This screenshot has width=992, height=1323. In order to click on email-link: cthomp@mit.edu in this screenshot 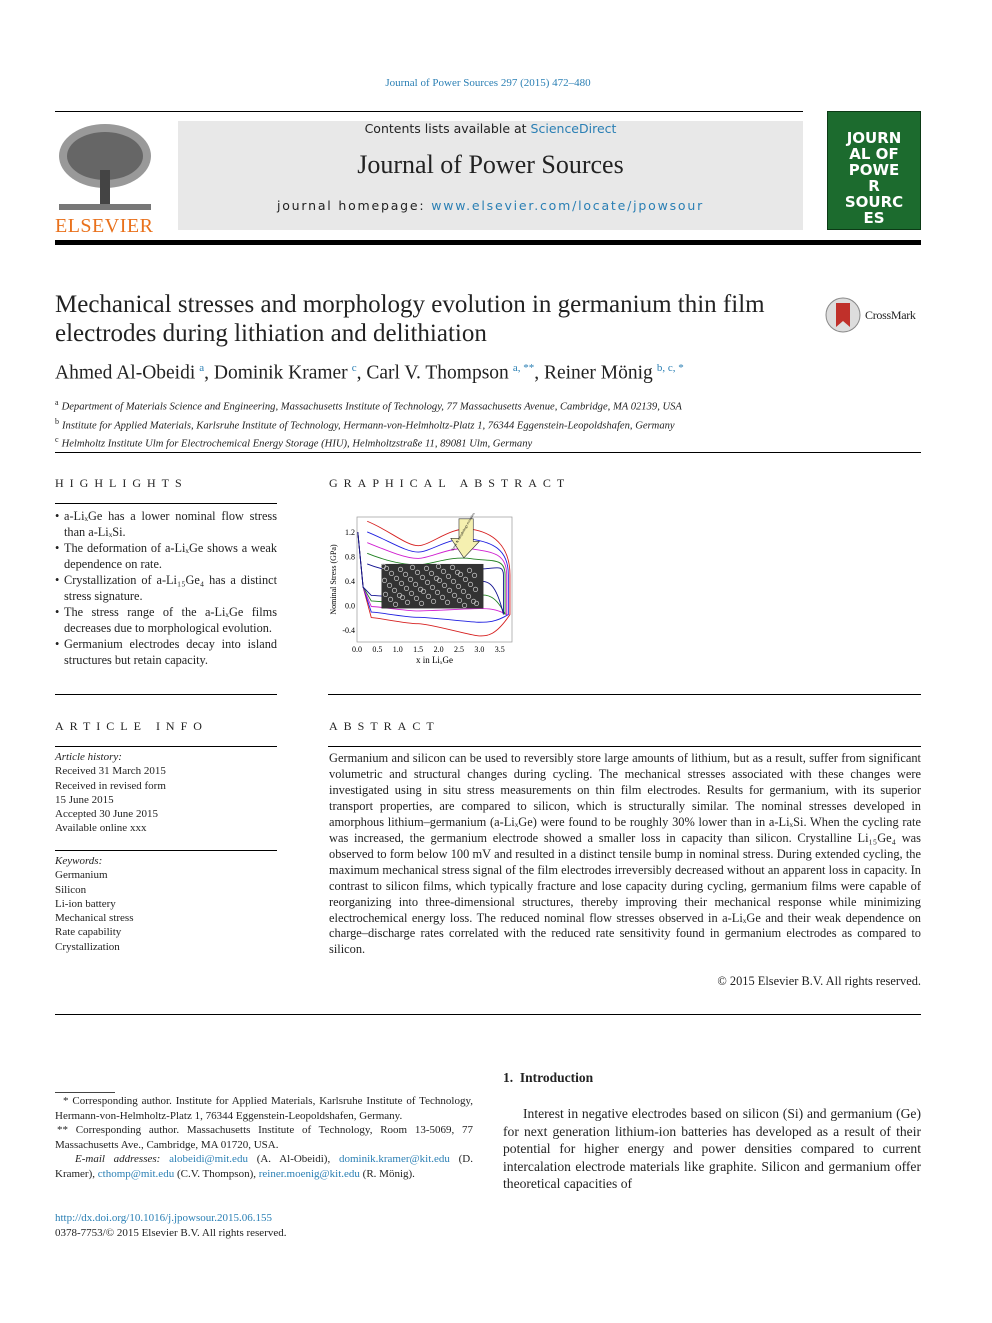, I will do `click(136, 1174)`.